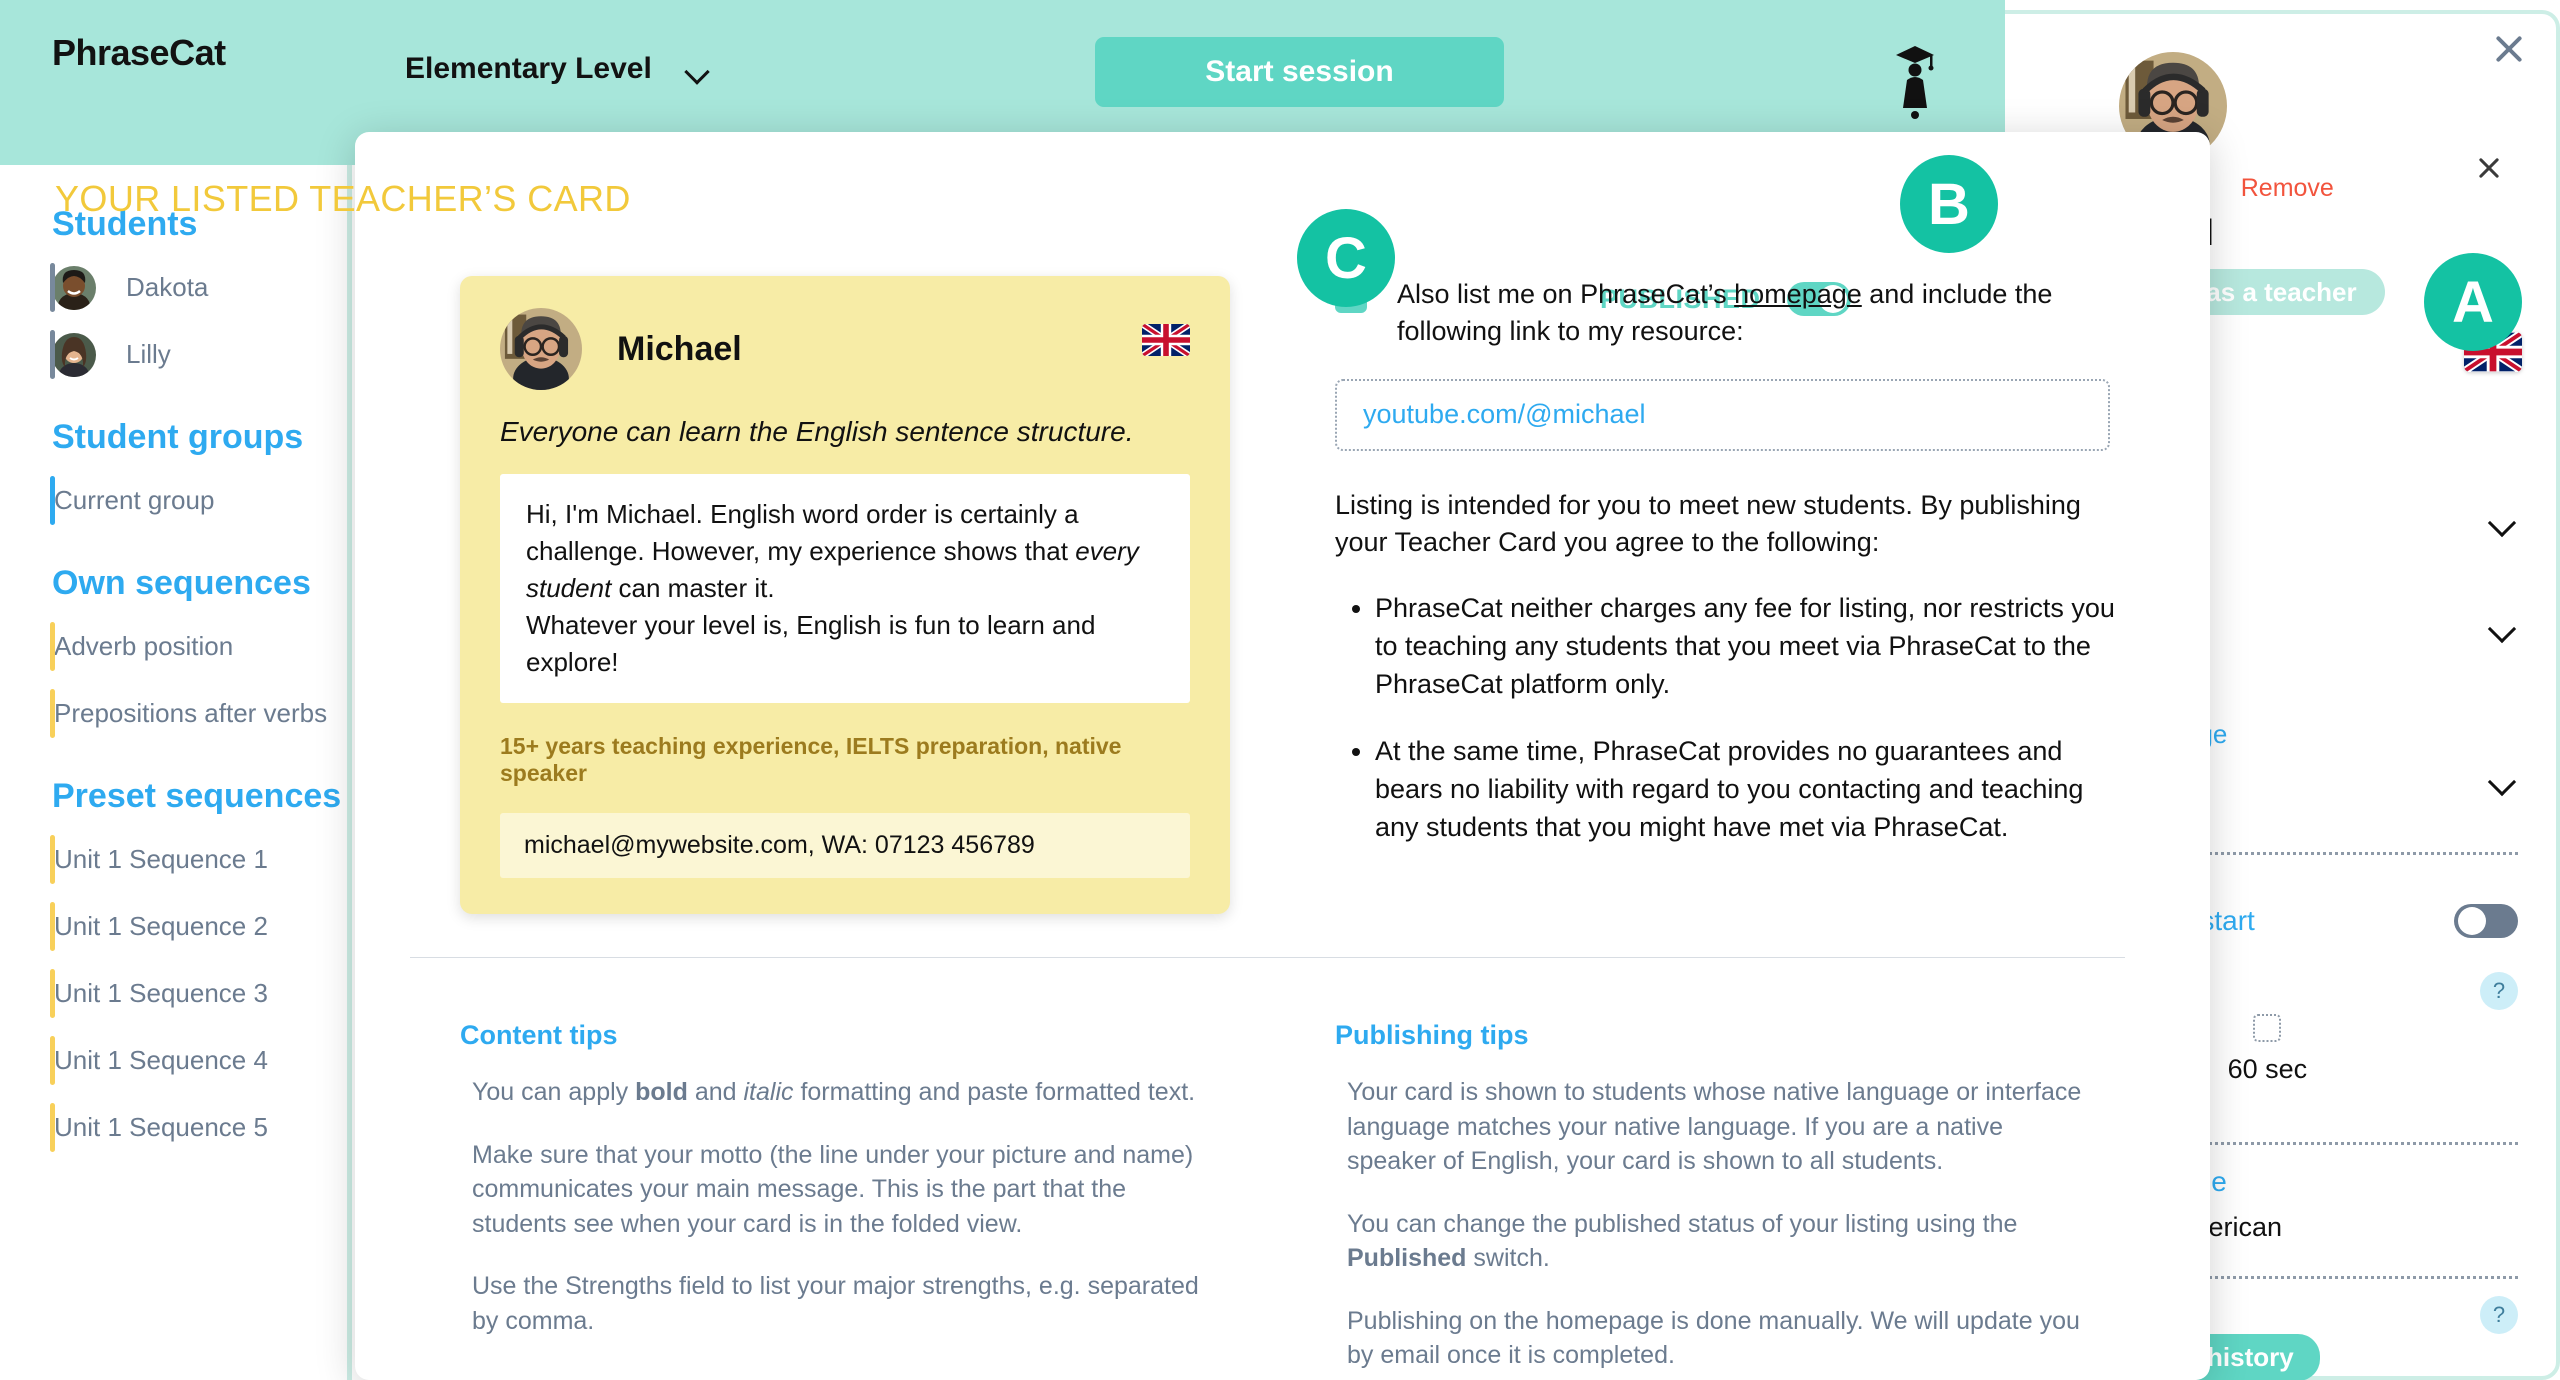  Describe the element at coordinates (1722, 414) in the screenshot. I see `resource-url-input: youtube.com/@michael` at that location.